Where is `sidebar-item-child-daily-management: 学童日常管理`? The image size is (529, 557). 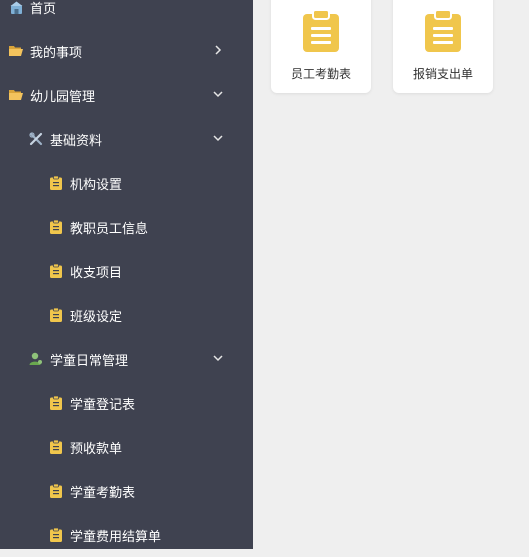 sidebar-item-child-daily-management: 学童日常管理 is located at coordinates (126, 359).